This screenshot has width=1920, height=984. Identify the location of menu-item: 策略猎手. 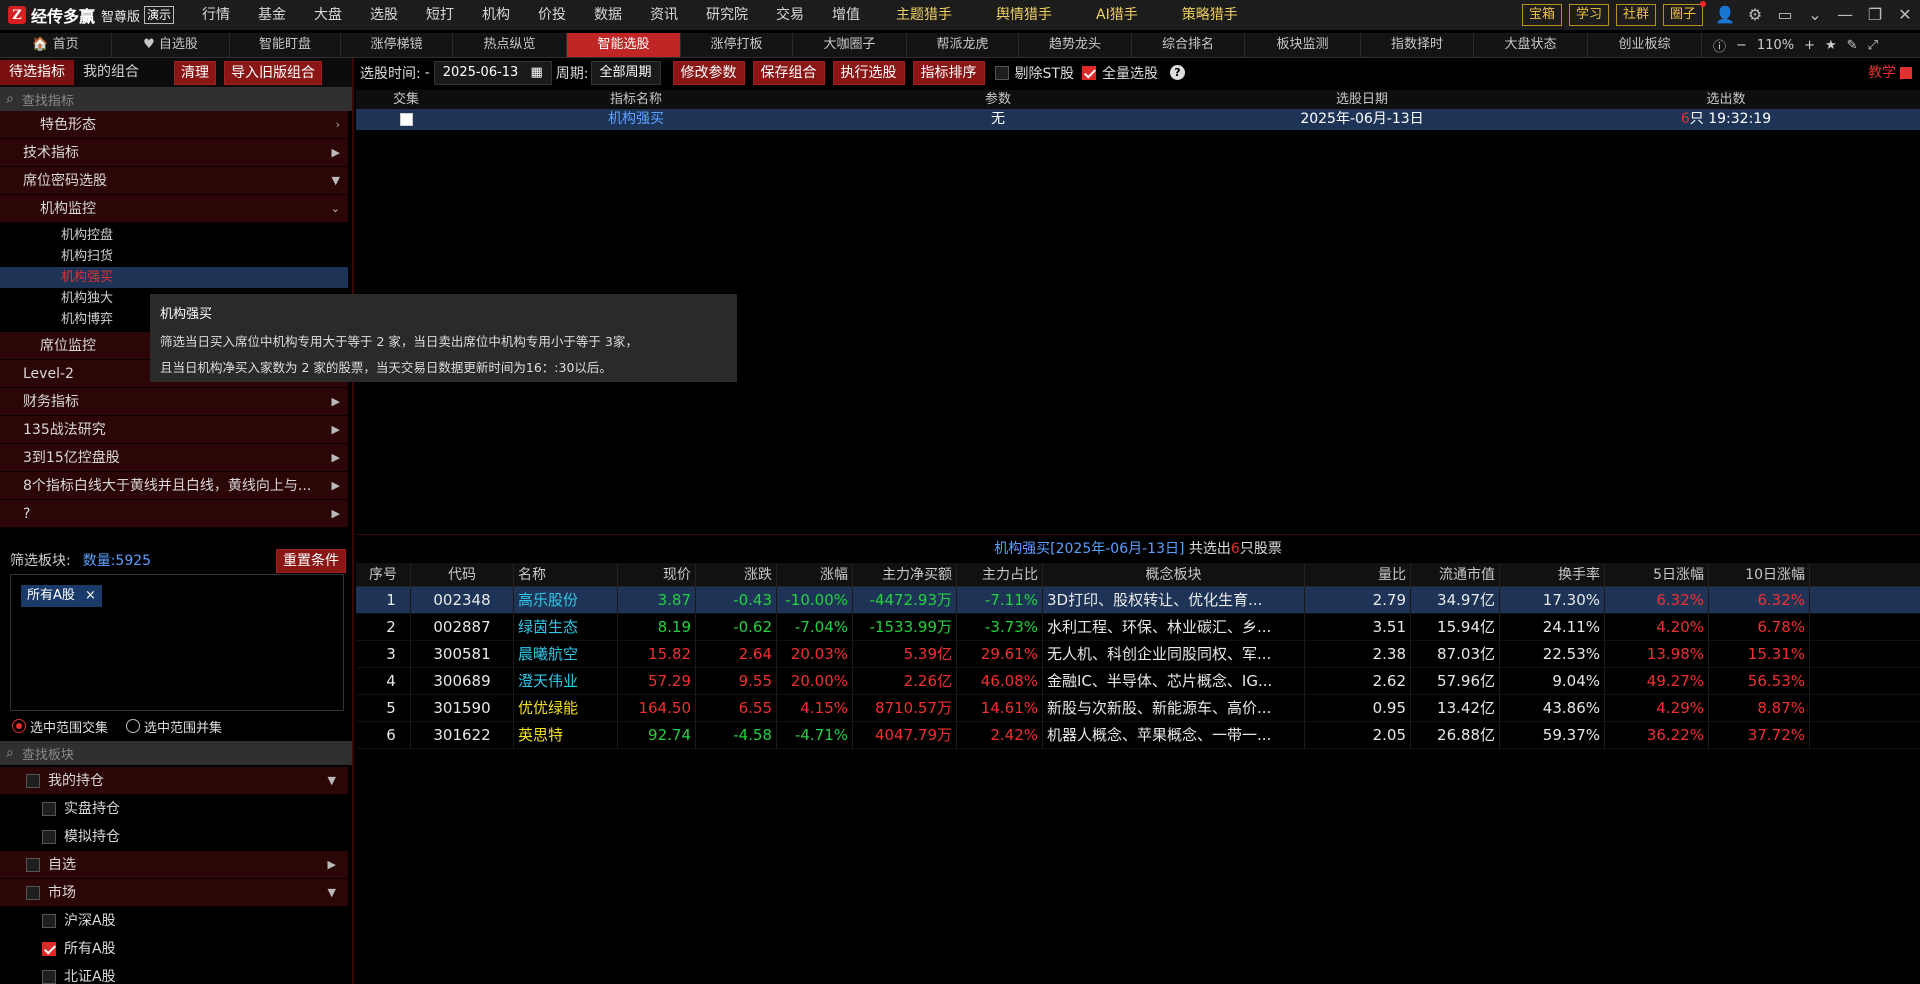
(1210, 15).